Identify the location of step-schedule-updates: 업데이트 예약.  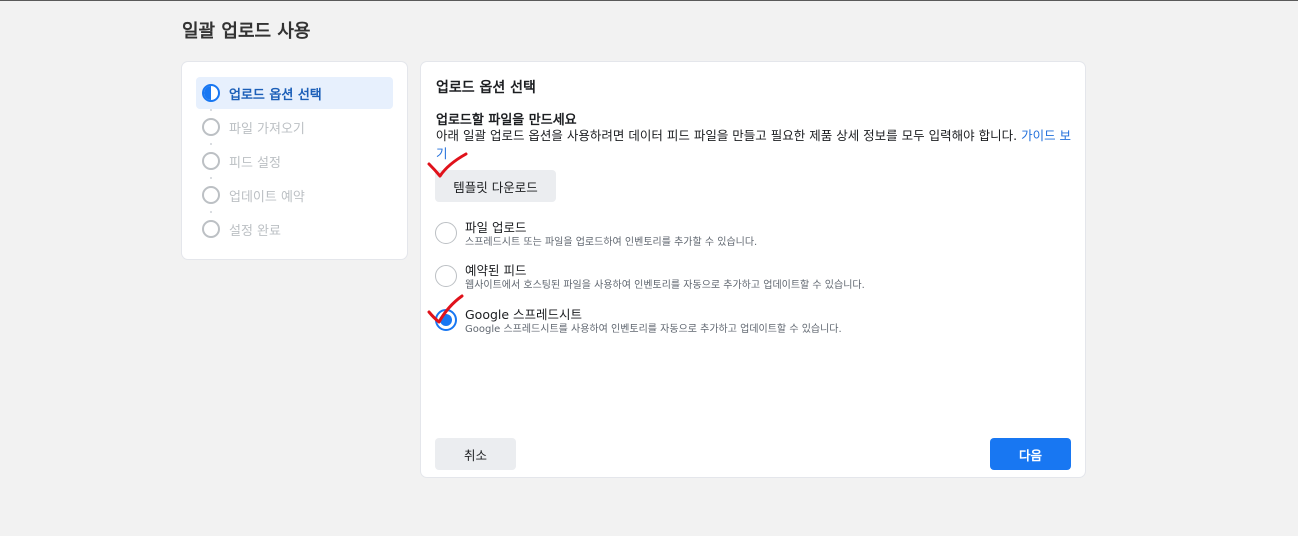
(294, 196).